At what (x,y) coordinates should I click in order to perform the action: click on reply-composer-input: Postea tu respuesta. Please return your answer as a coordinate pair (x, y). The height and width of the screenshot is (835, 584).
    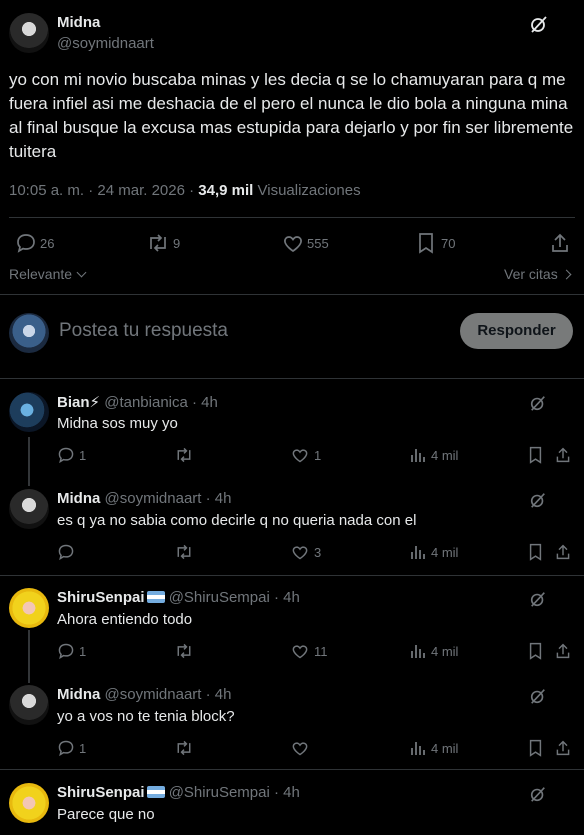
    Looking at the image, I should click on (143, 331).